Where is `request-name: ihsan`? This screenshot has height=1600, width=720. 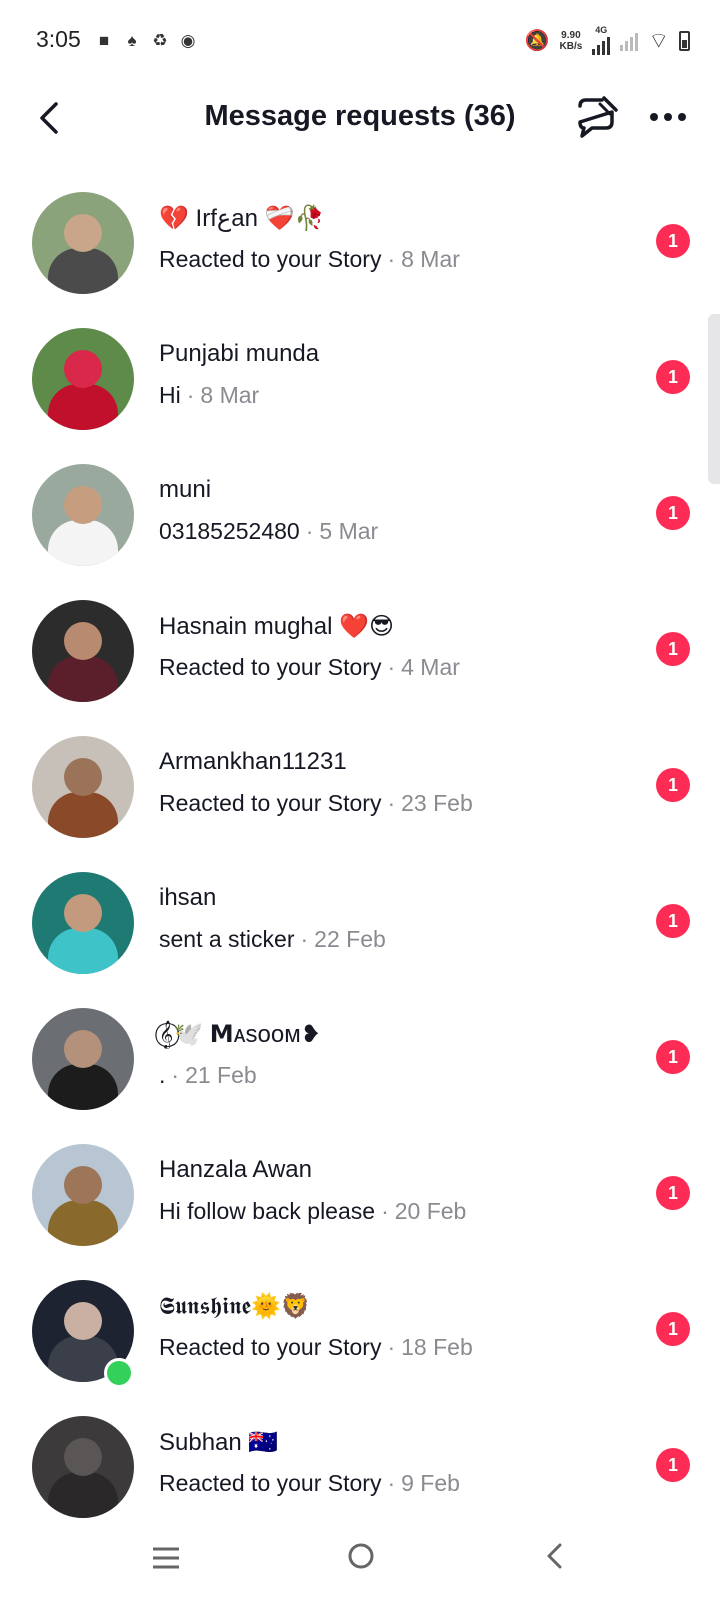 request-name: ihsan is located at coordinates (188, 897).